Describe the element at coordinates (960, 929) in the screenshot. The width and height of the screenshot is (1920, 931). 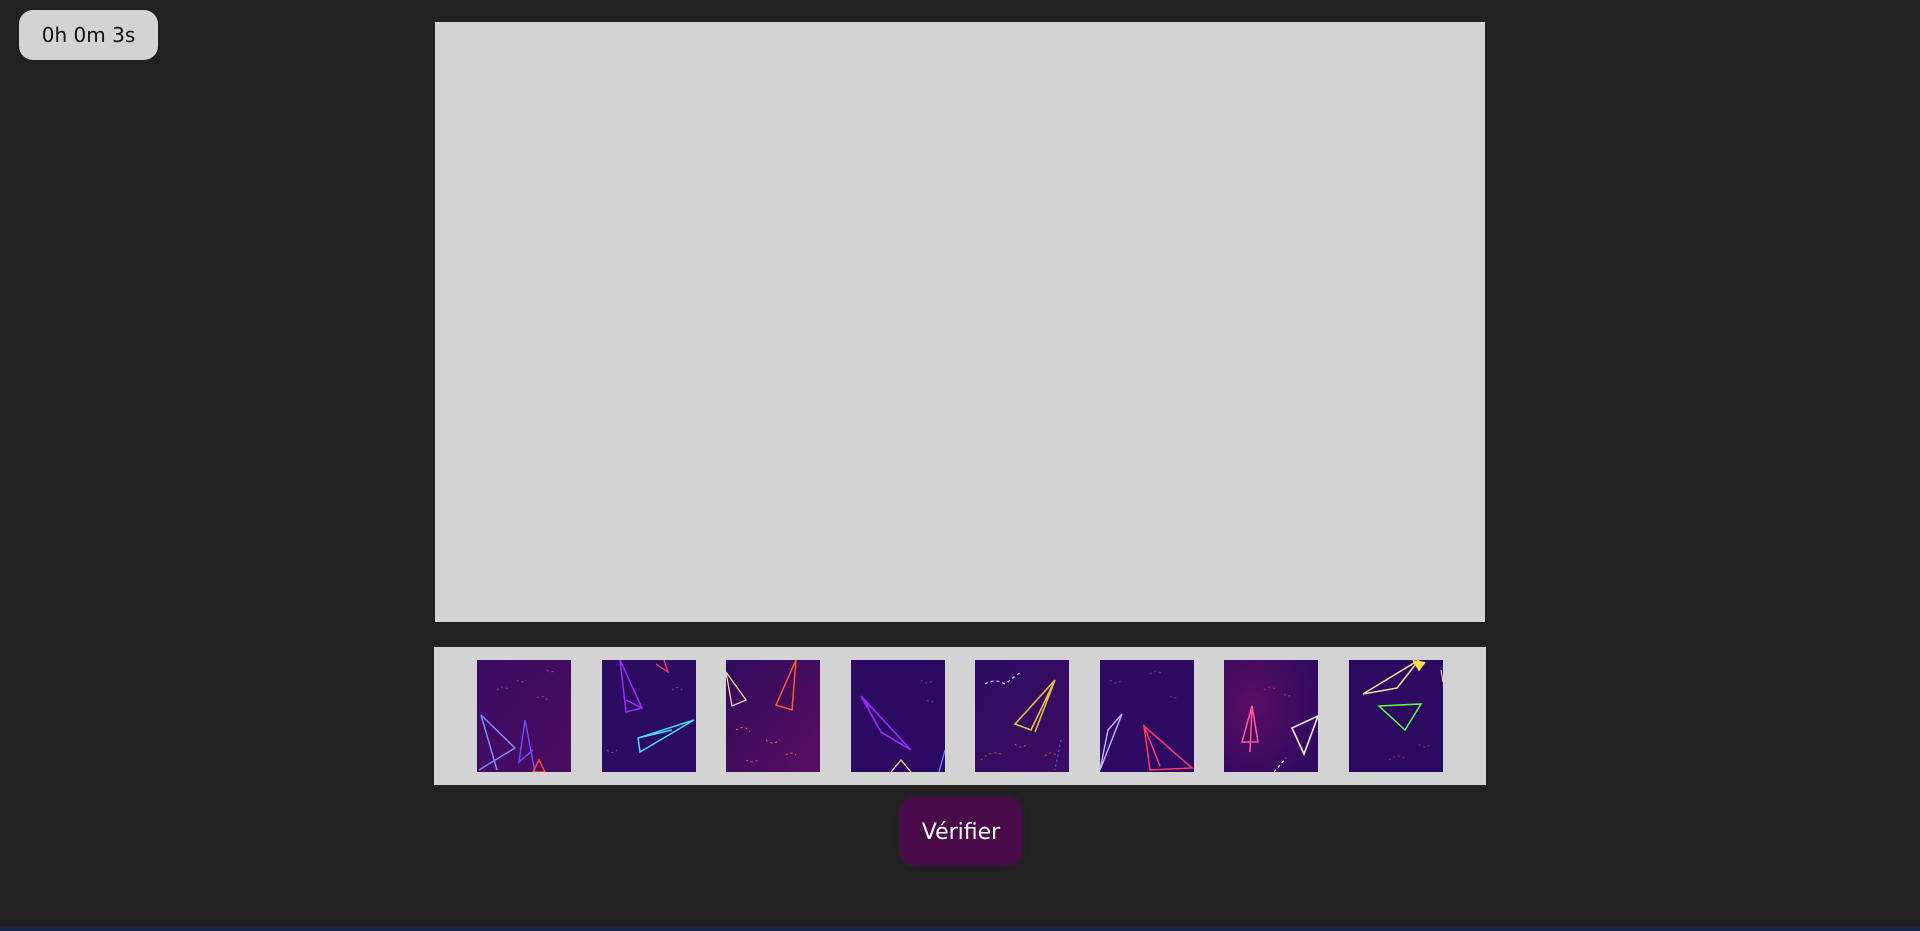
I see `bottom-edge` at that location.